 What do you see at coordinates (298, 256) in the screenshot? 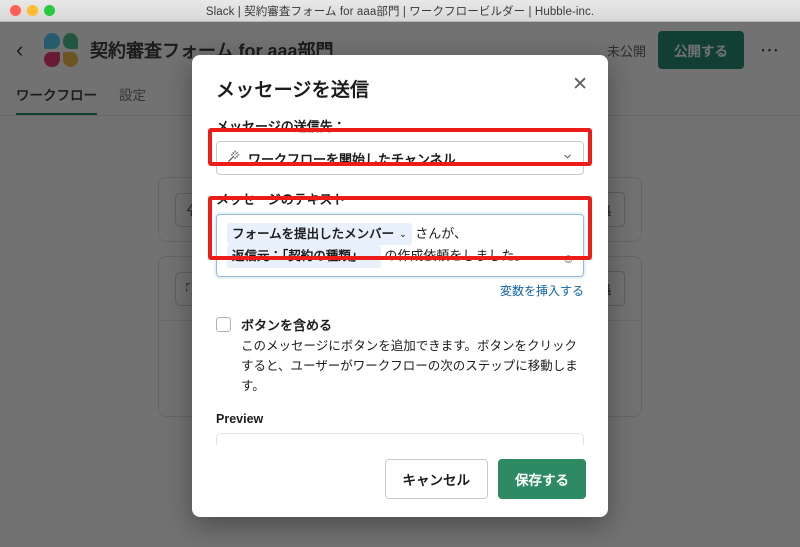
I see `variable-chip-contract-type-label: 返信元：「契約の種類」` at bounding box center [298, 256].